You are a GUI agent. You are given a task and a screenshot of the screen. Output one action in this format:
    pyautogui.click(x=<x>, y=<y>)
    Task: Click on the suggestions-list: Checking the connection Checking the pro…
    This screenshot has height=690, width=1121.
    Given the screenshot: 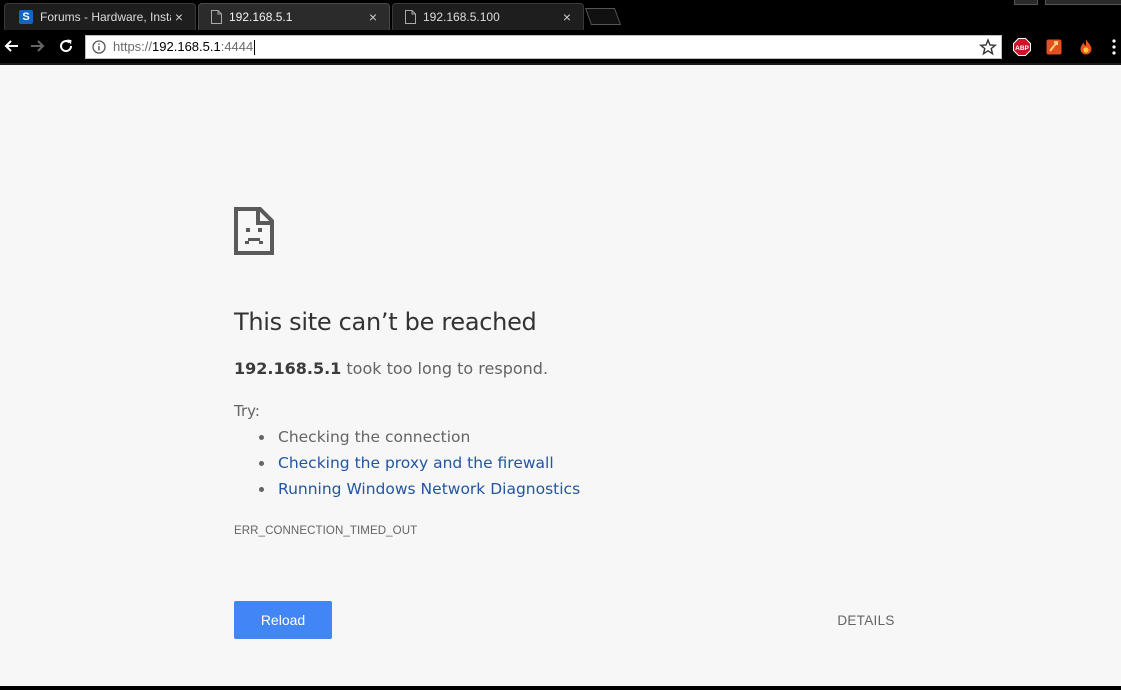 What is the action you would take?
    pyautogui.click(x=407, y=464)
    